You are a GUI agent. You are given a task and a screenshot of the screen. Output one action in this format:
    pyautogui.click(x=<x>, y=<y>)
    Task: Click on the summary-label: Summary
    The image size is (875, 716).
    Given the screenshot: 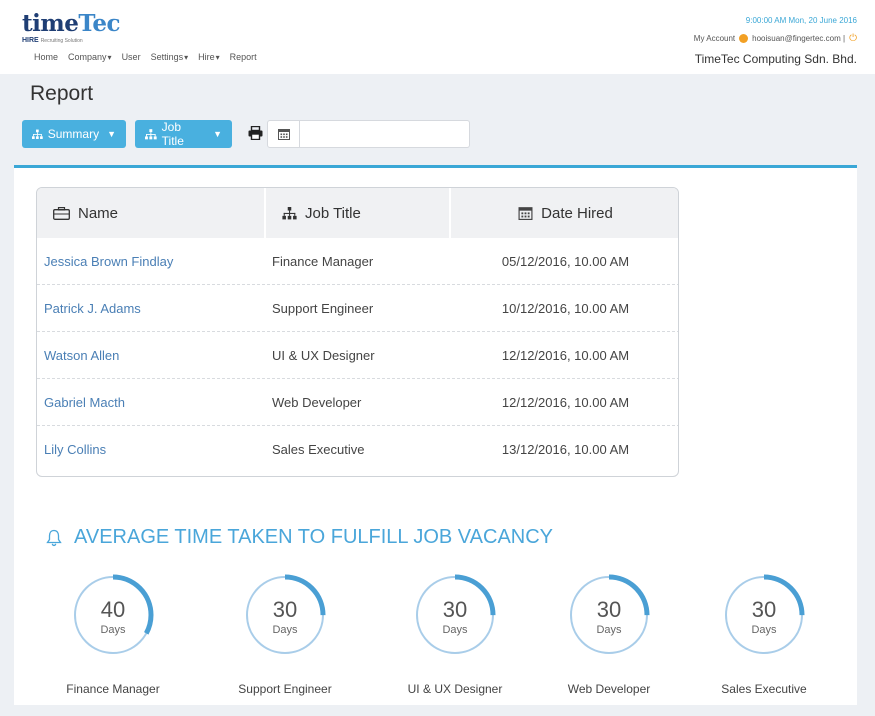 What is the action you would take?
    pyautogui.click(x=73, y=134)
    